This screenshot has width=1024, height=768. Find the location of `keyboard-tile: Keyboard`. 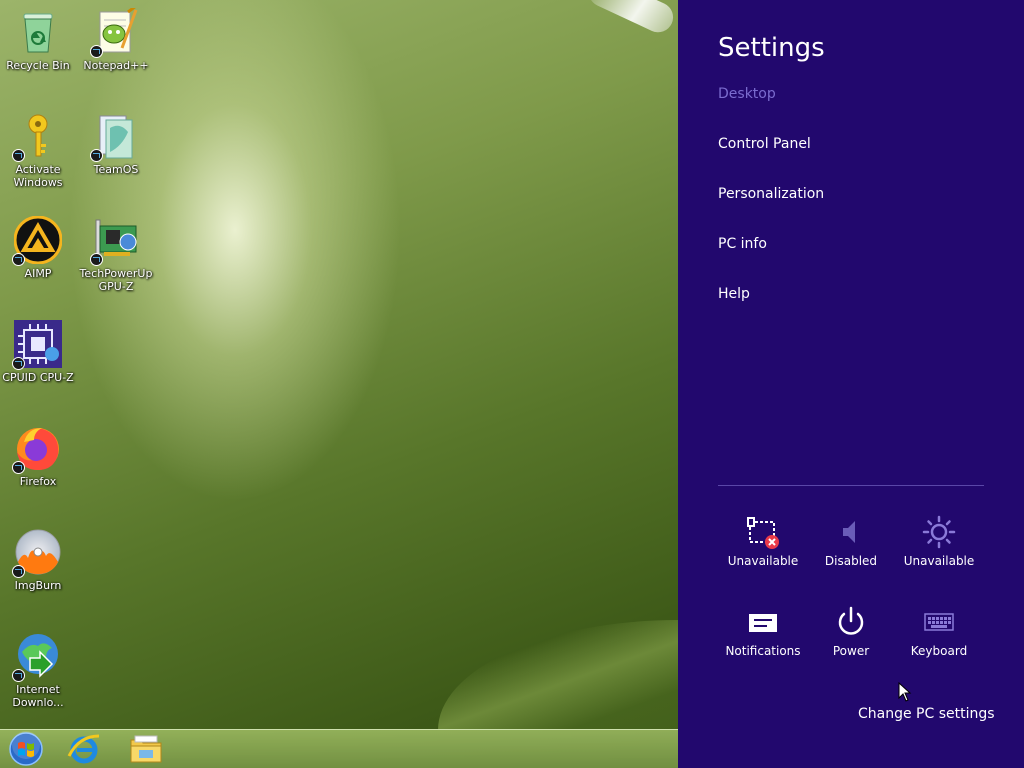

keyboard-tile: Keyboard is located at coordinates (939, 637).